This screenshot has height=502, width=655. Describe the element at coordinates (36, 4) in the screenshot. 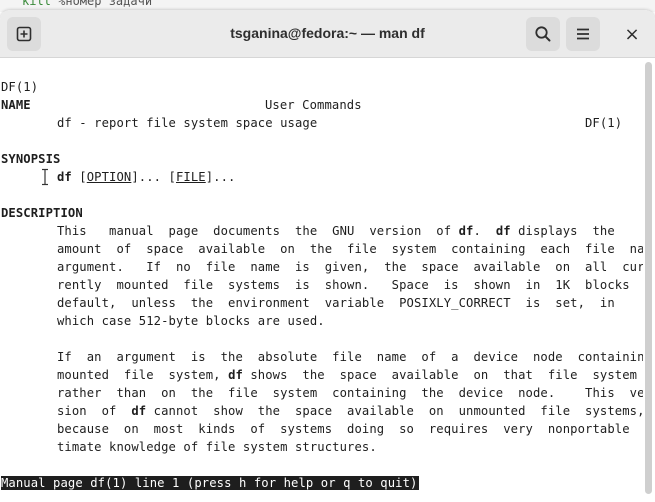

I see `background-keyword: kill` at that location.